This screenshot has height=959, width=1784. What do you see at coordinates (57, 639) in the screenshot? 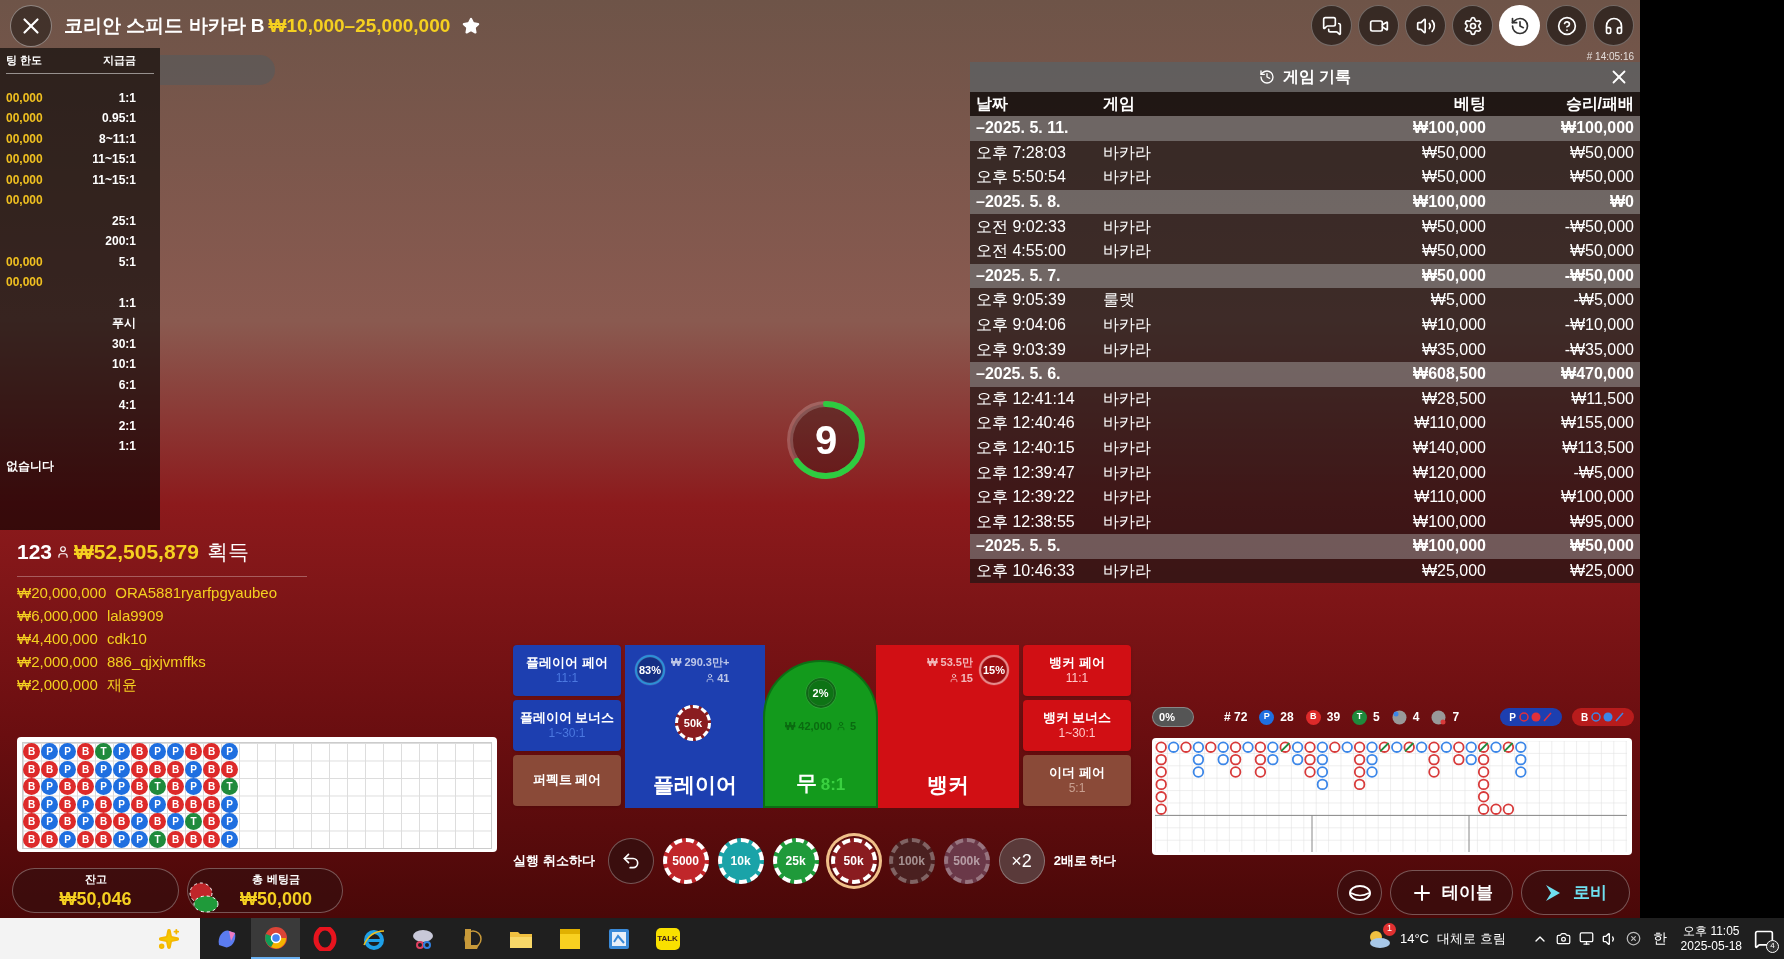
I see `winner-amount: ₩4,400,000` at bounding box center [57, 639].